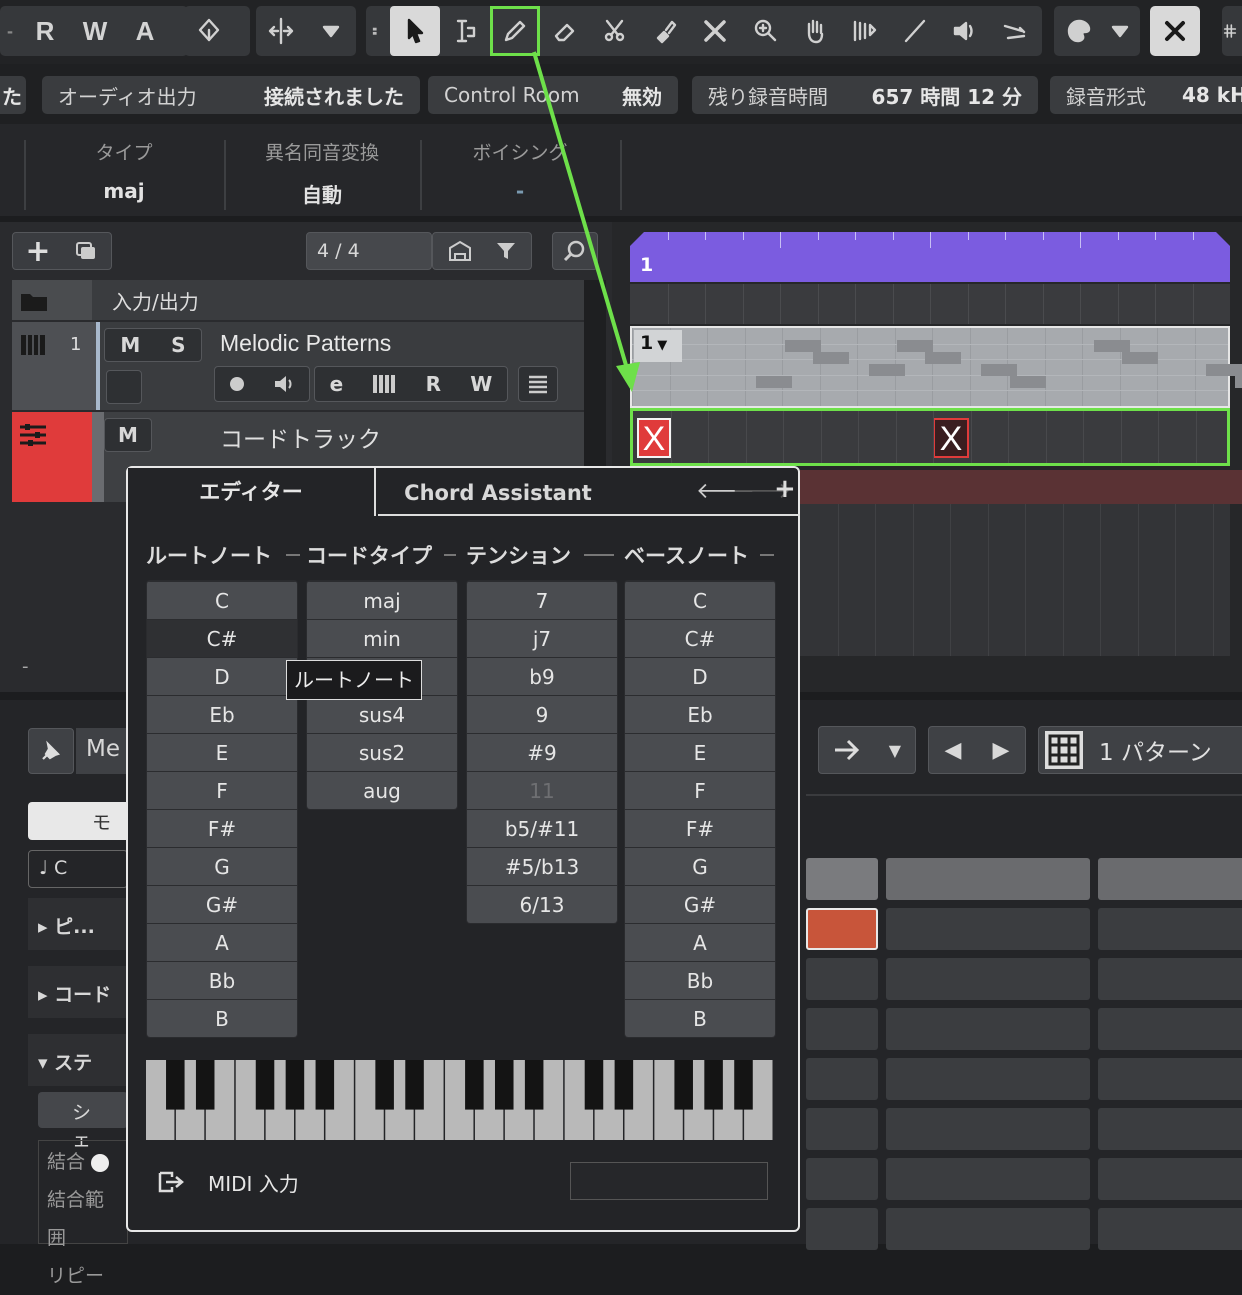 The image size is (1242, 1295). Describe the element at coordinates (252, 492) in the screenshot. I see `tab-editor: エディター` at that location.